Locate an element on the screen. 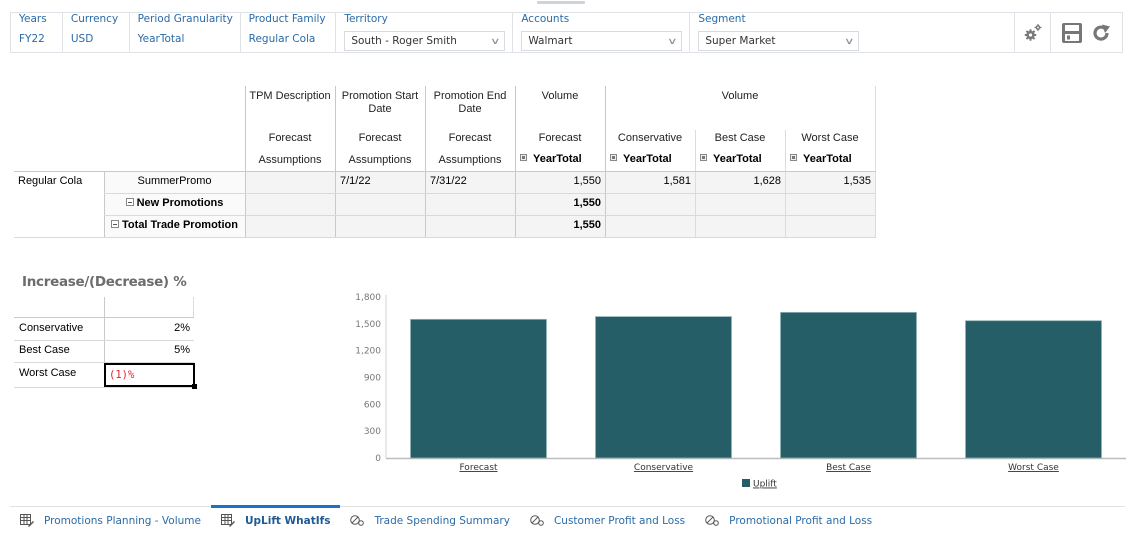 The height and width of the screenshot is (534, 1127). pov-product-family: Product Family Regular Cola is located at coordinates (289, 32).